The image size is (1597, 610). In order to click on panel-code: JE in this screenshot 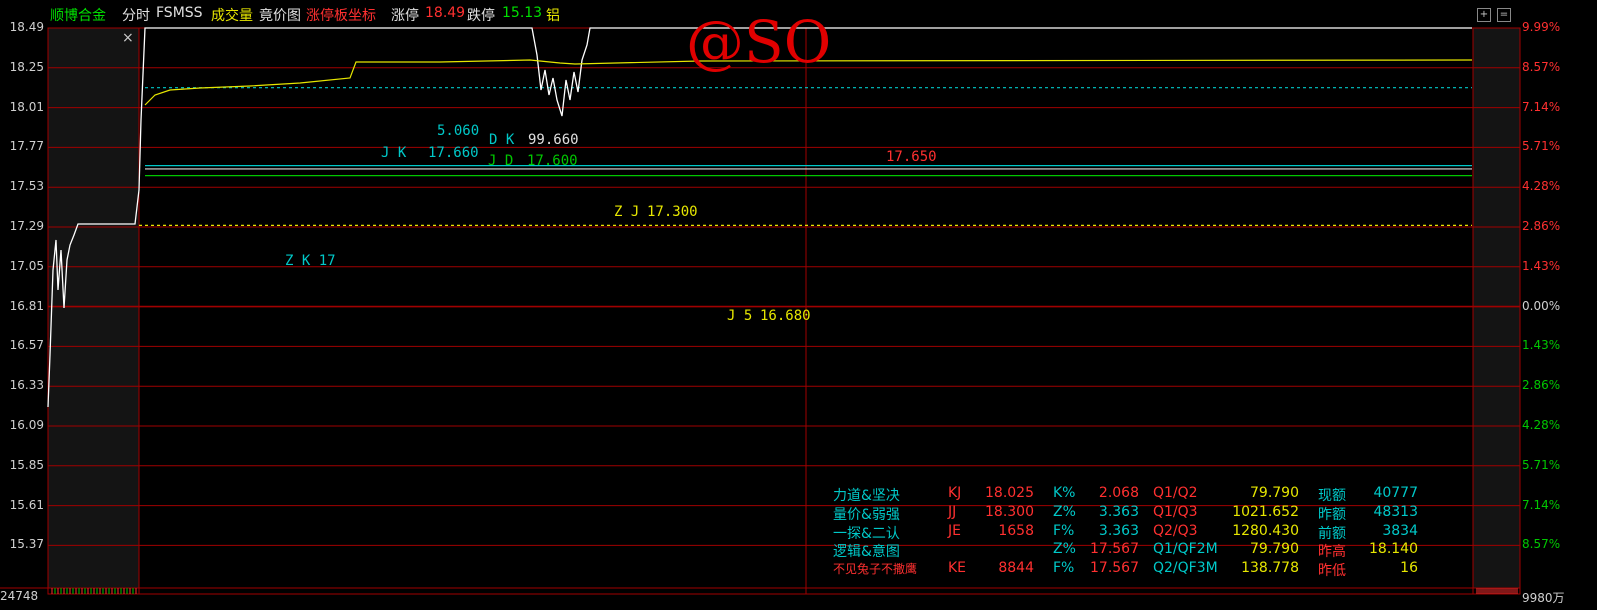, I will do `click(954, 530)`.